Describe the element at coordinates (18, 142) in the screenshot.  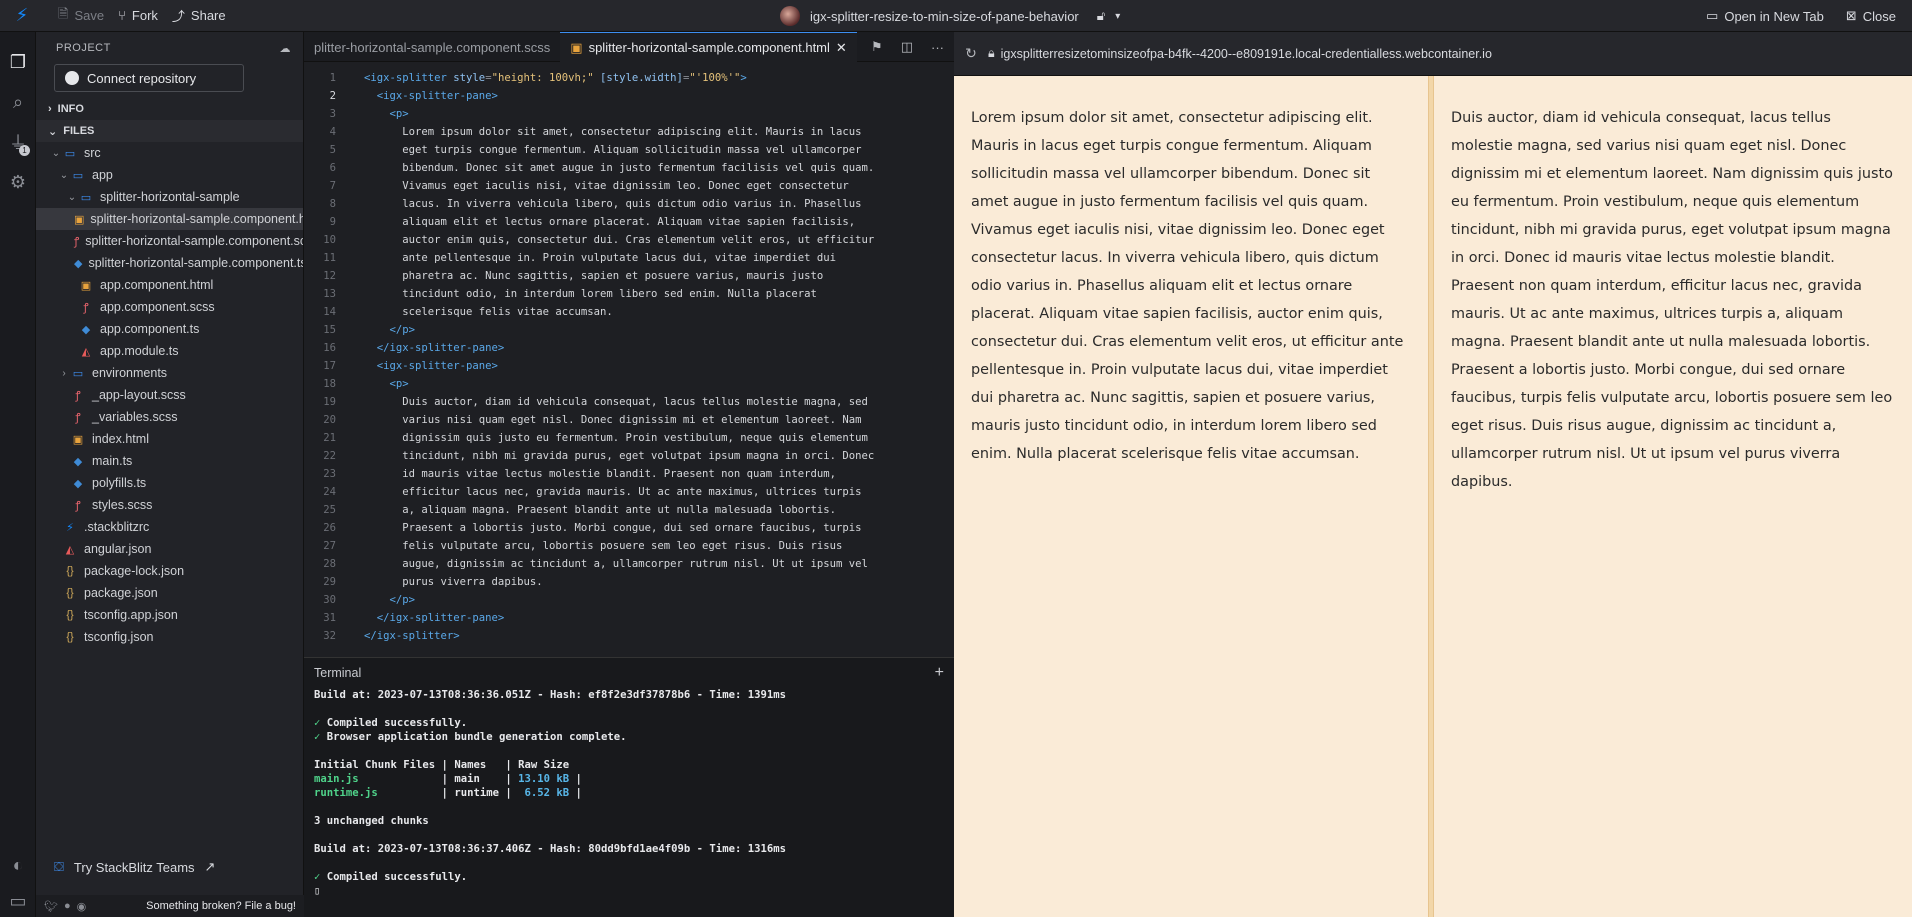
I see `plugin-icon: ⏚ 1` at that location.